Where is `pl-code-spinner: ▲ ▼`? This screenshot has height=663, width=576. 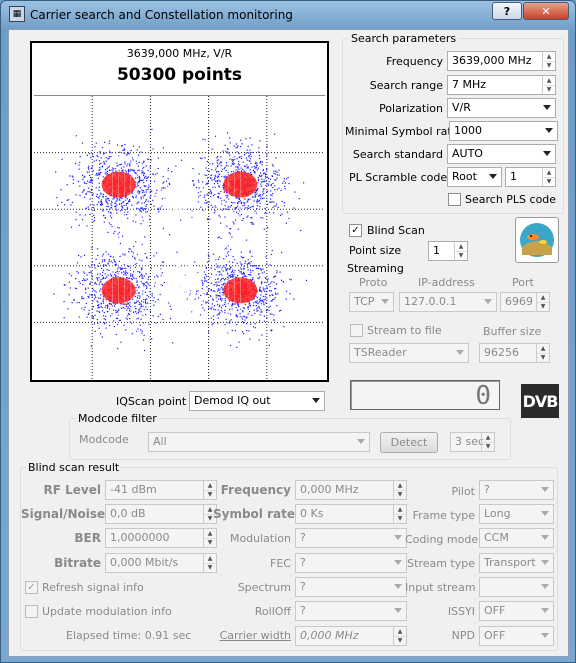
pl-code-spinner: ▲ ▼ is located at coordinates (548, 177).